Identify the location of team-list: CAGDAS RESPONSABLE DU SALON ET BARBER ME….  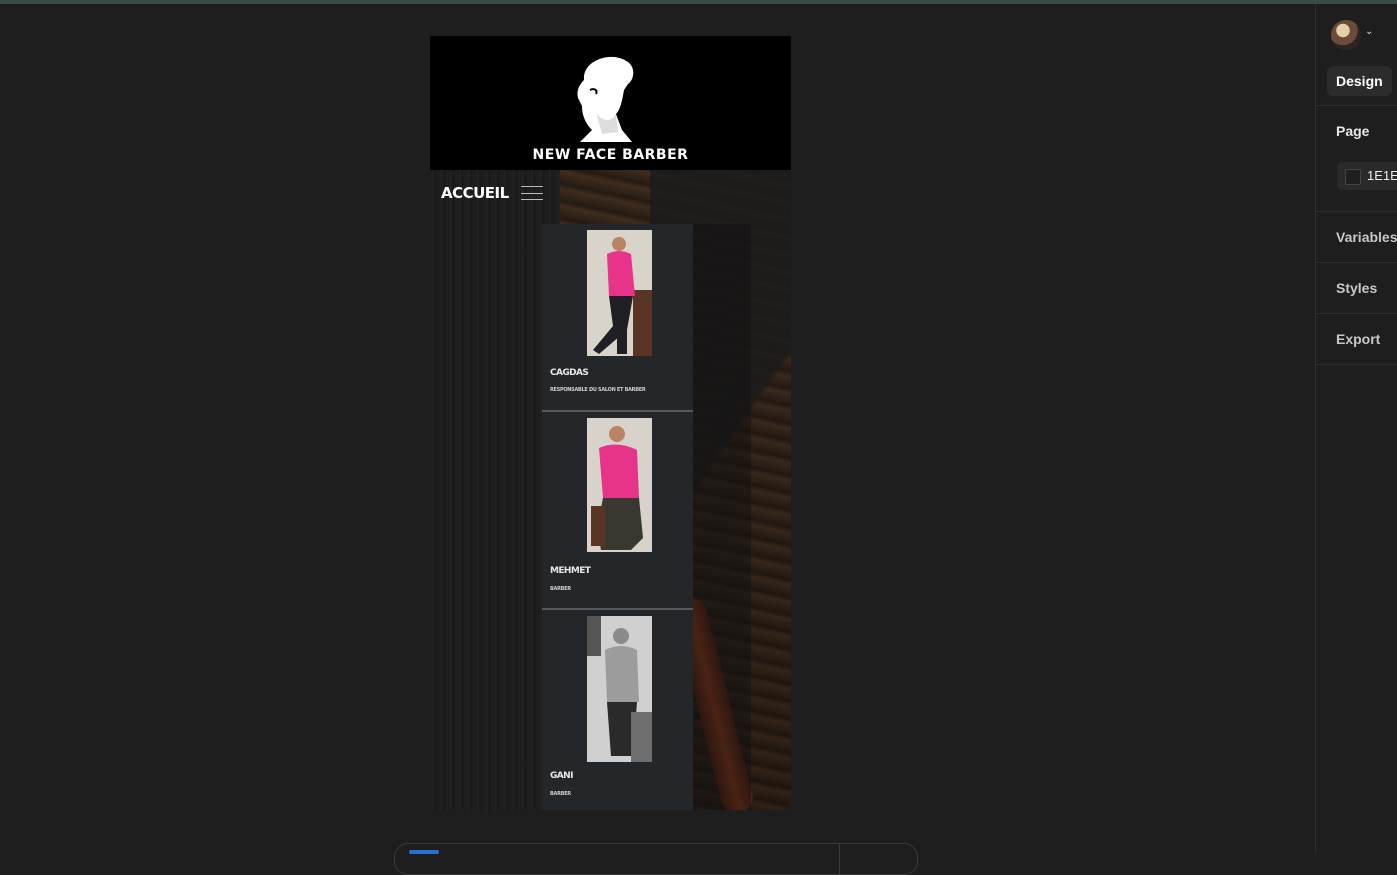
(617, 517).